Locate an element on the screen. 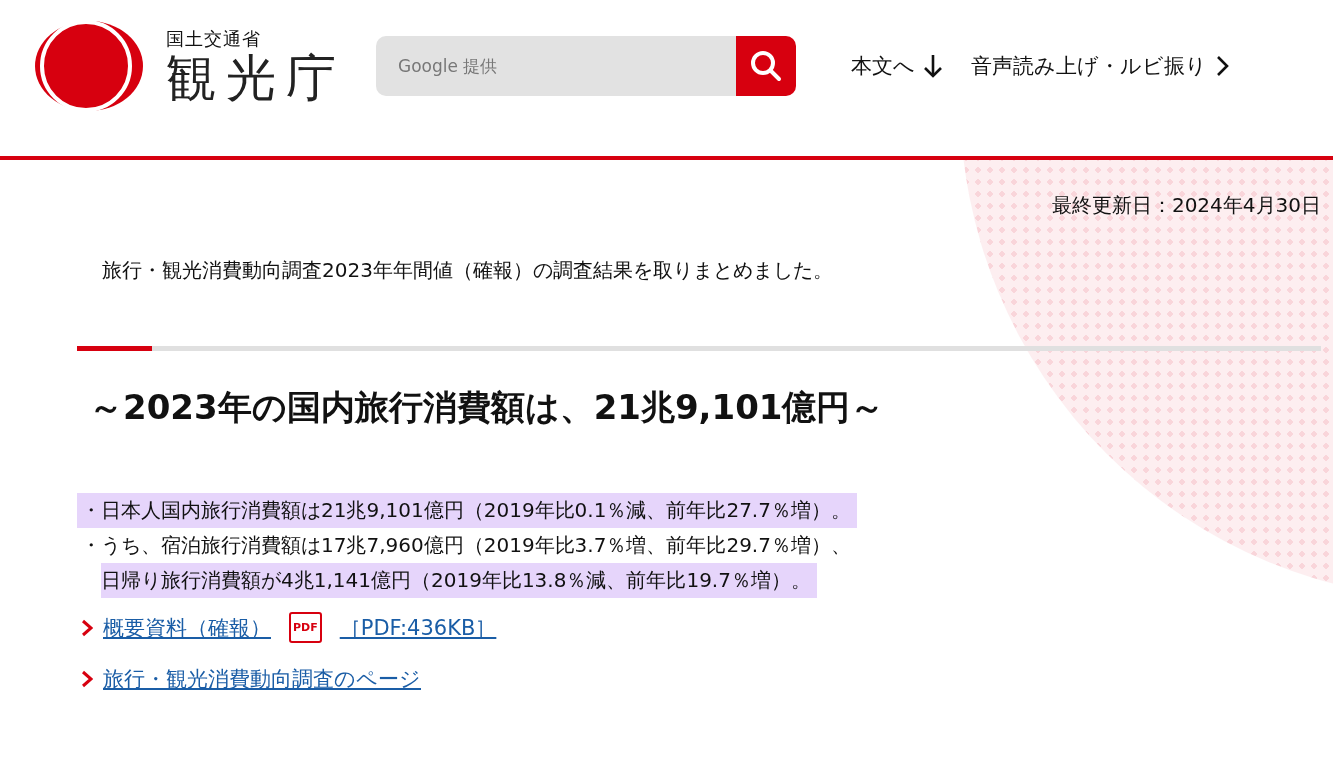 The height and width of the screenshot is (780, 1333). page-heading: ～2023年の国内旅行消費額は、21兆9,101億円～ is located at coordinates (487, 407).